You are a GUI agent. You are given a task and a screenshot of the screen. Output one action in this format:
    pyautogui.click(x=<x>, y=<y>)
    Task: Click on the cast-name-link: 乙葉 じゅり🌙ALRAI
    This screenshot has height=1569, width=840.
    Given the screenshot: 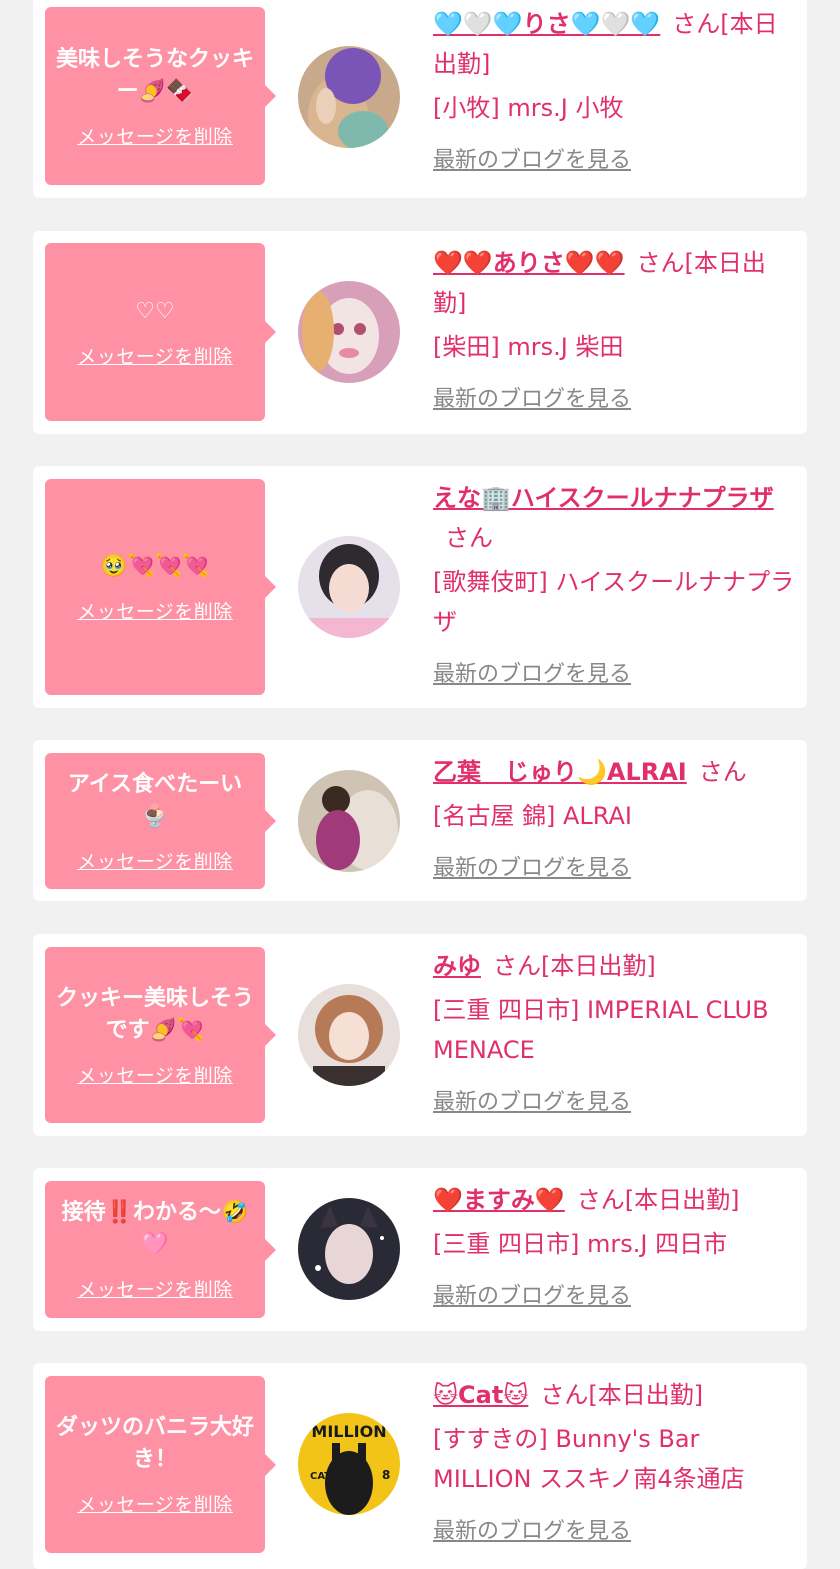 What is the action you would take?
    pyautogui.click(x=560, y=772)
    